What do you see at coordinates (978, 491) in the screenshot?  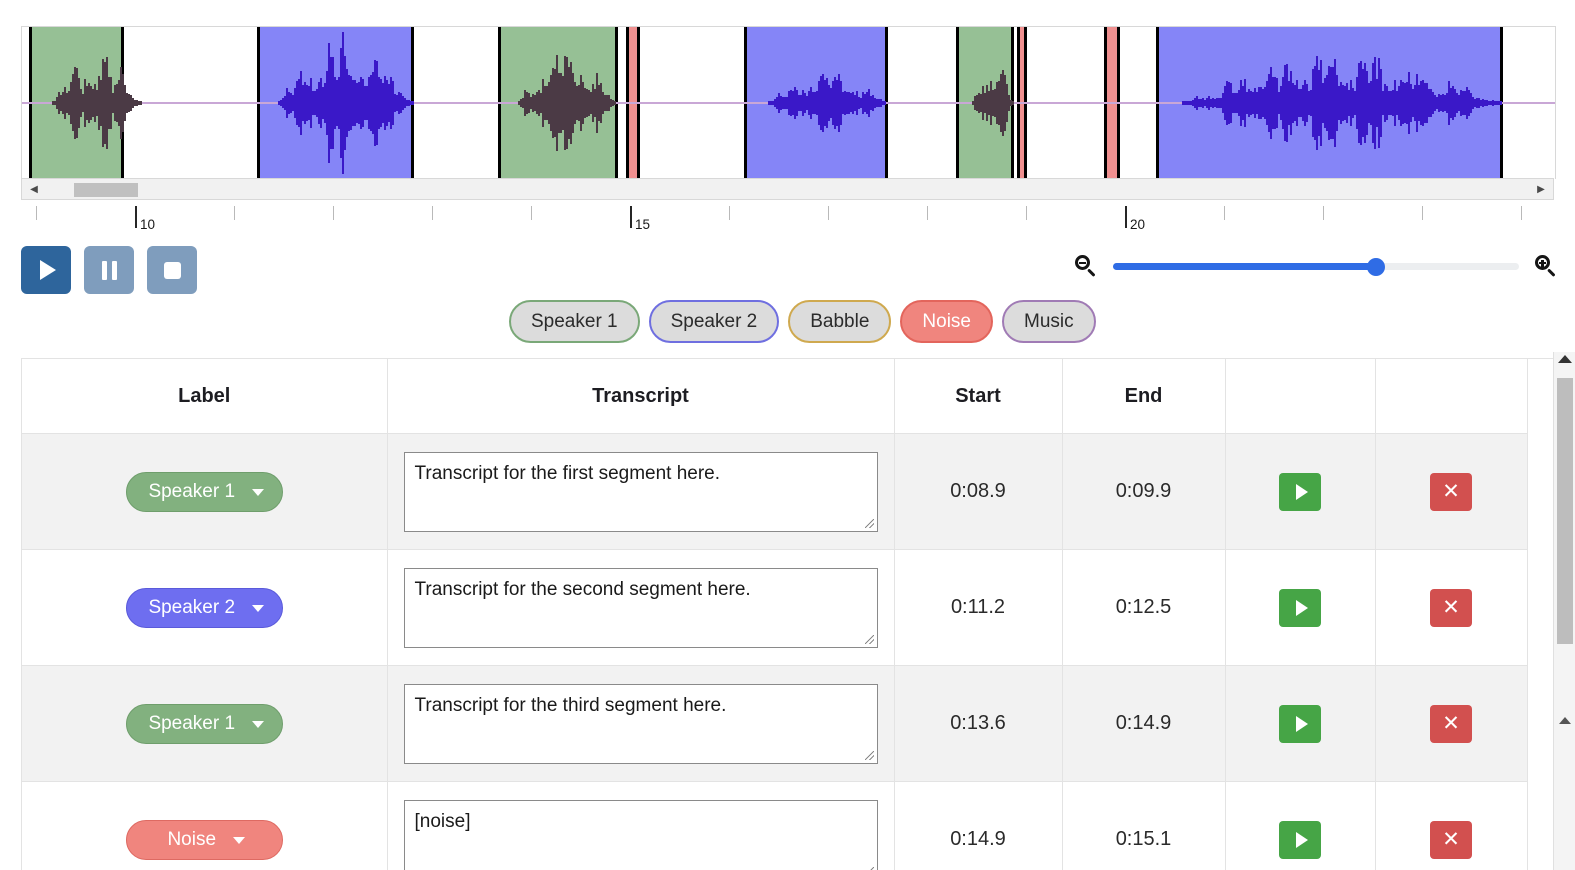 I see `cell-start-time: 0:08.9` at bounding box center [978, 491].